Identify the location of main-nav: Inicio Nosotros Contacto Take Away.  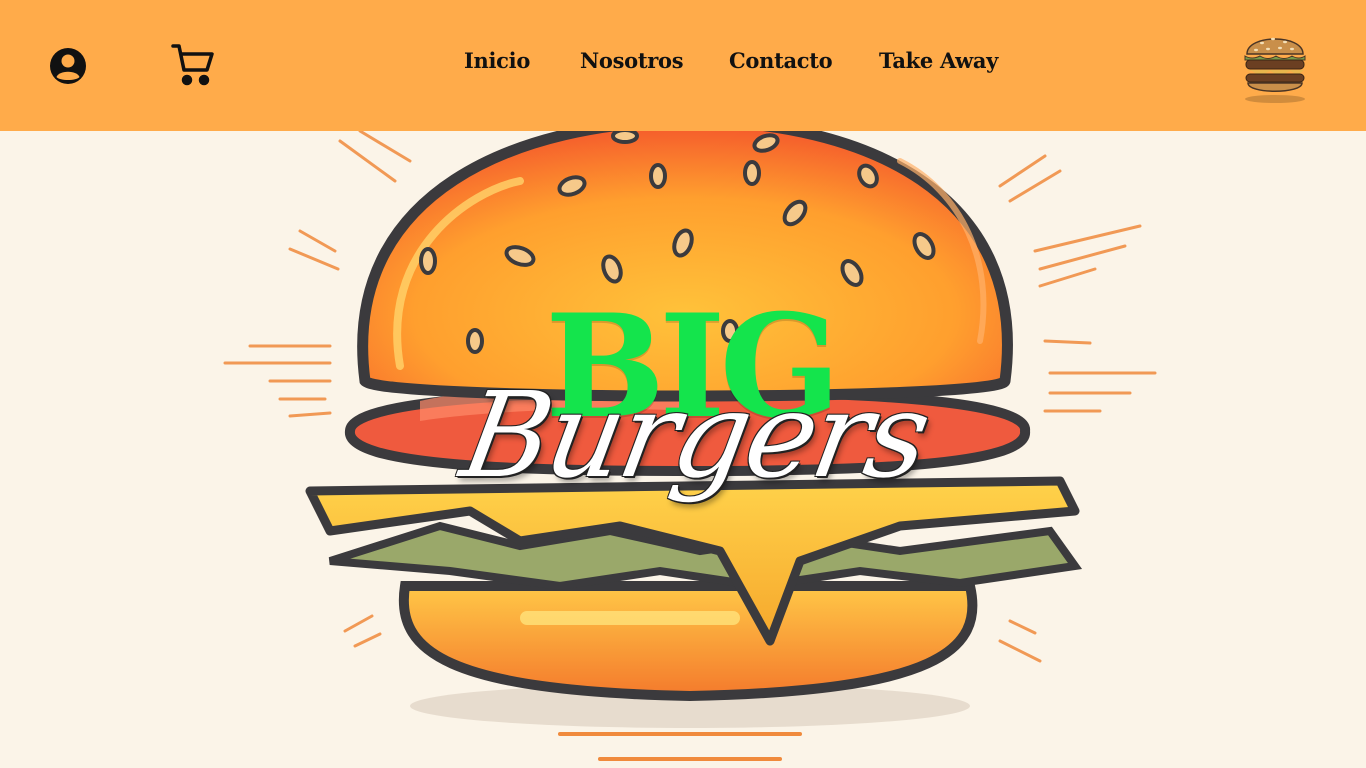
(683, 65).